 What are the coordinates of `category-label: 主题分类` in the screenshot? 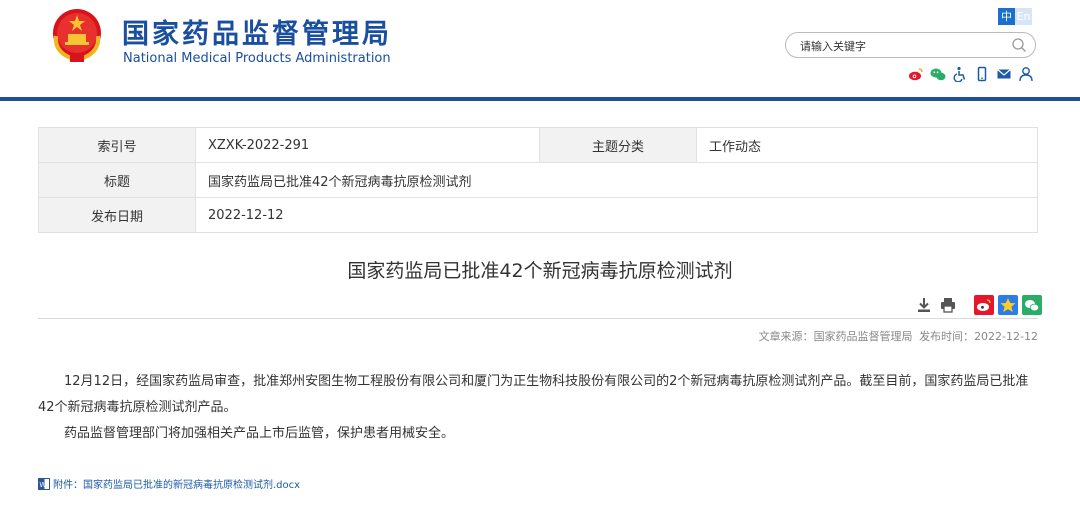 It's located at (618, 145).